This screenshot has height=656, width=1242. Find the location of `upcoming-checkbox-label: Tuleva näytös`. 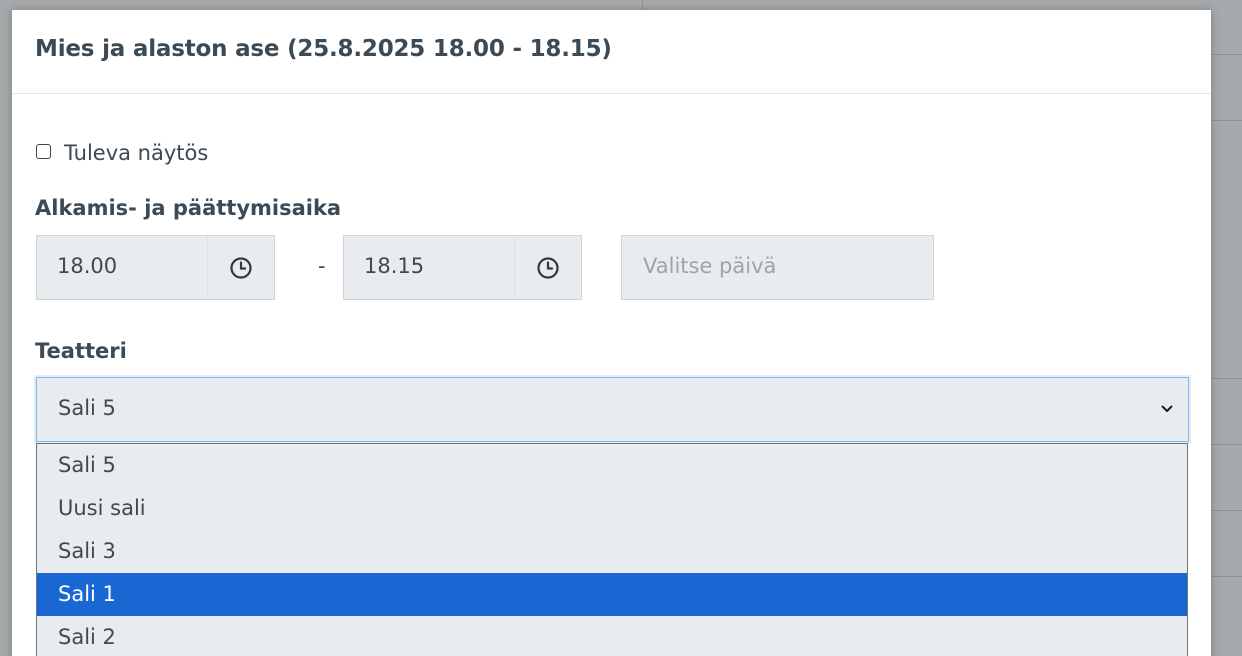

upcoming-checkbox-label: Tuleva näytös is located at coordinates (136, 153).